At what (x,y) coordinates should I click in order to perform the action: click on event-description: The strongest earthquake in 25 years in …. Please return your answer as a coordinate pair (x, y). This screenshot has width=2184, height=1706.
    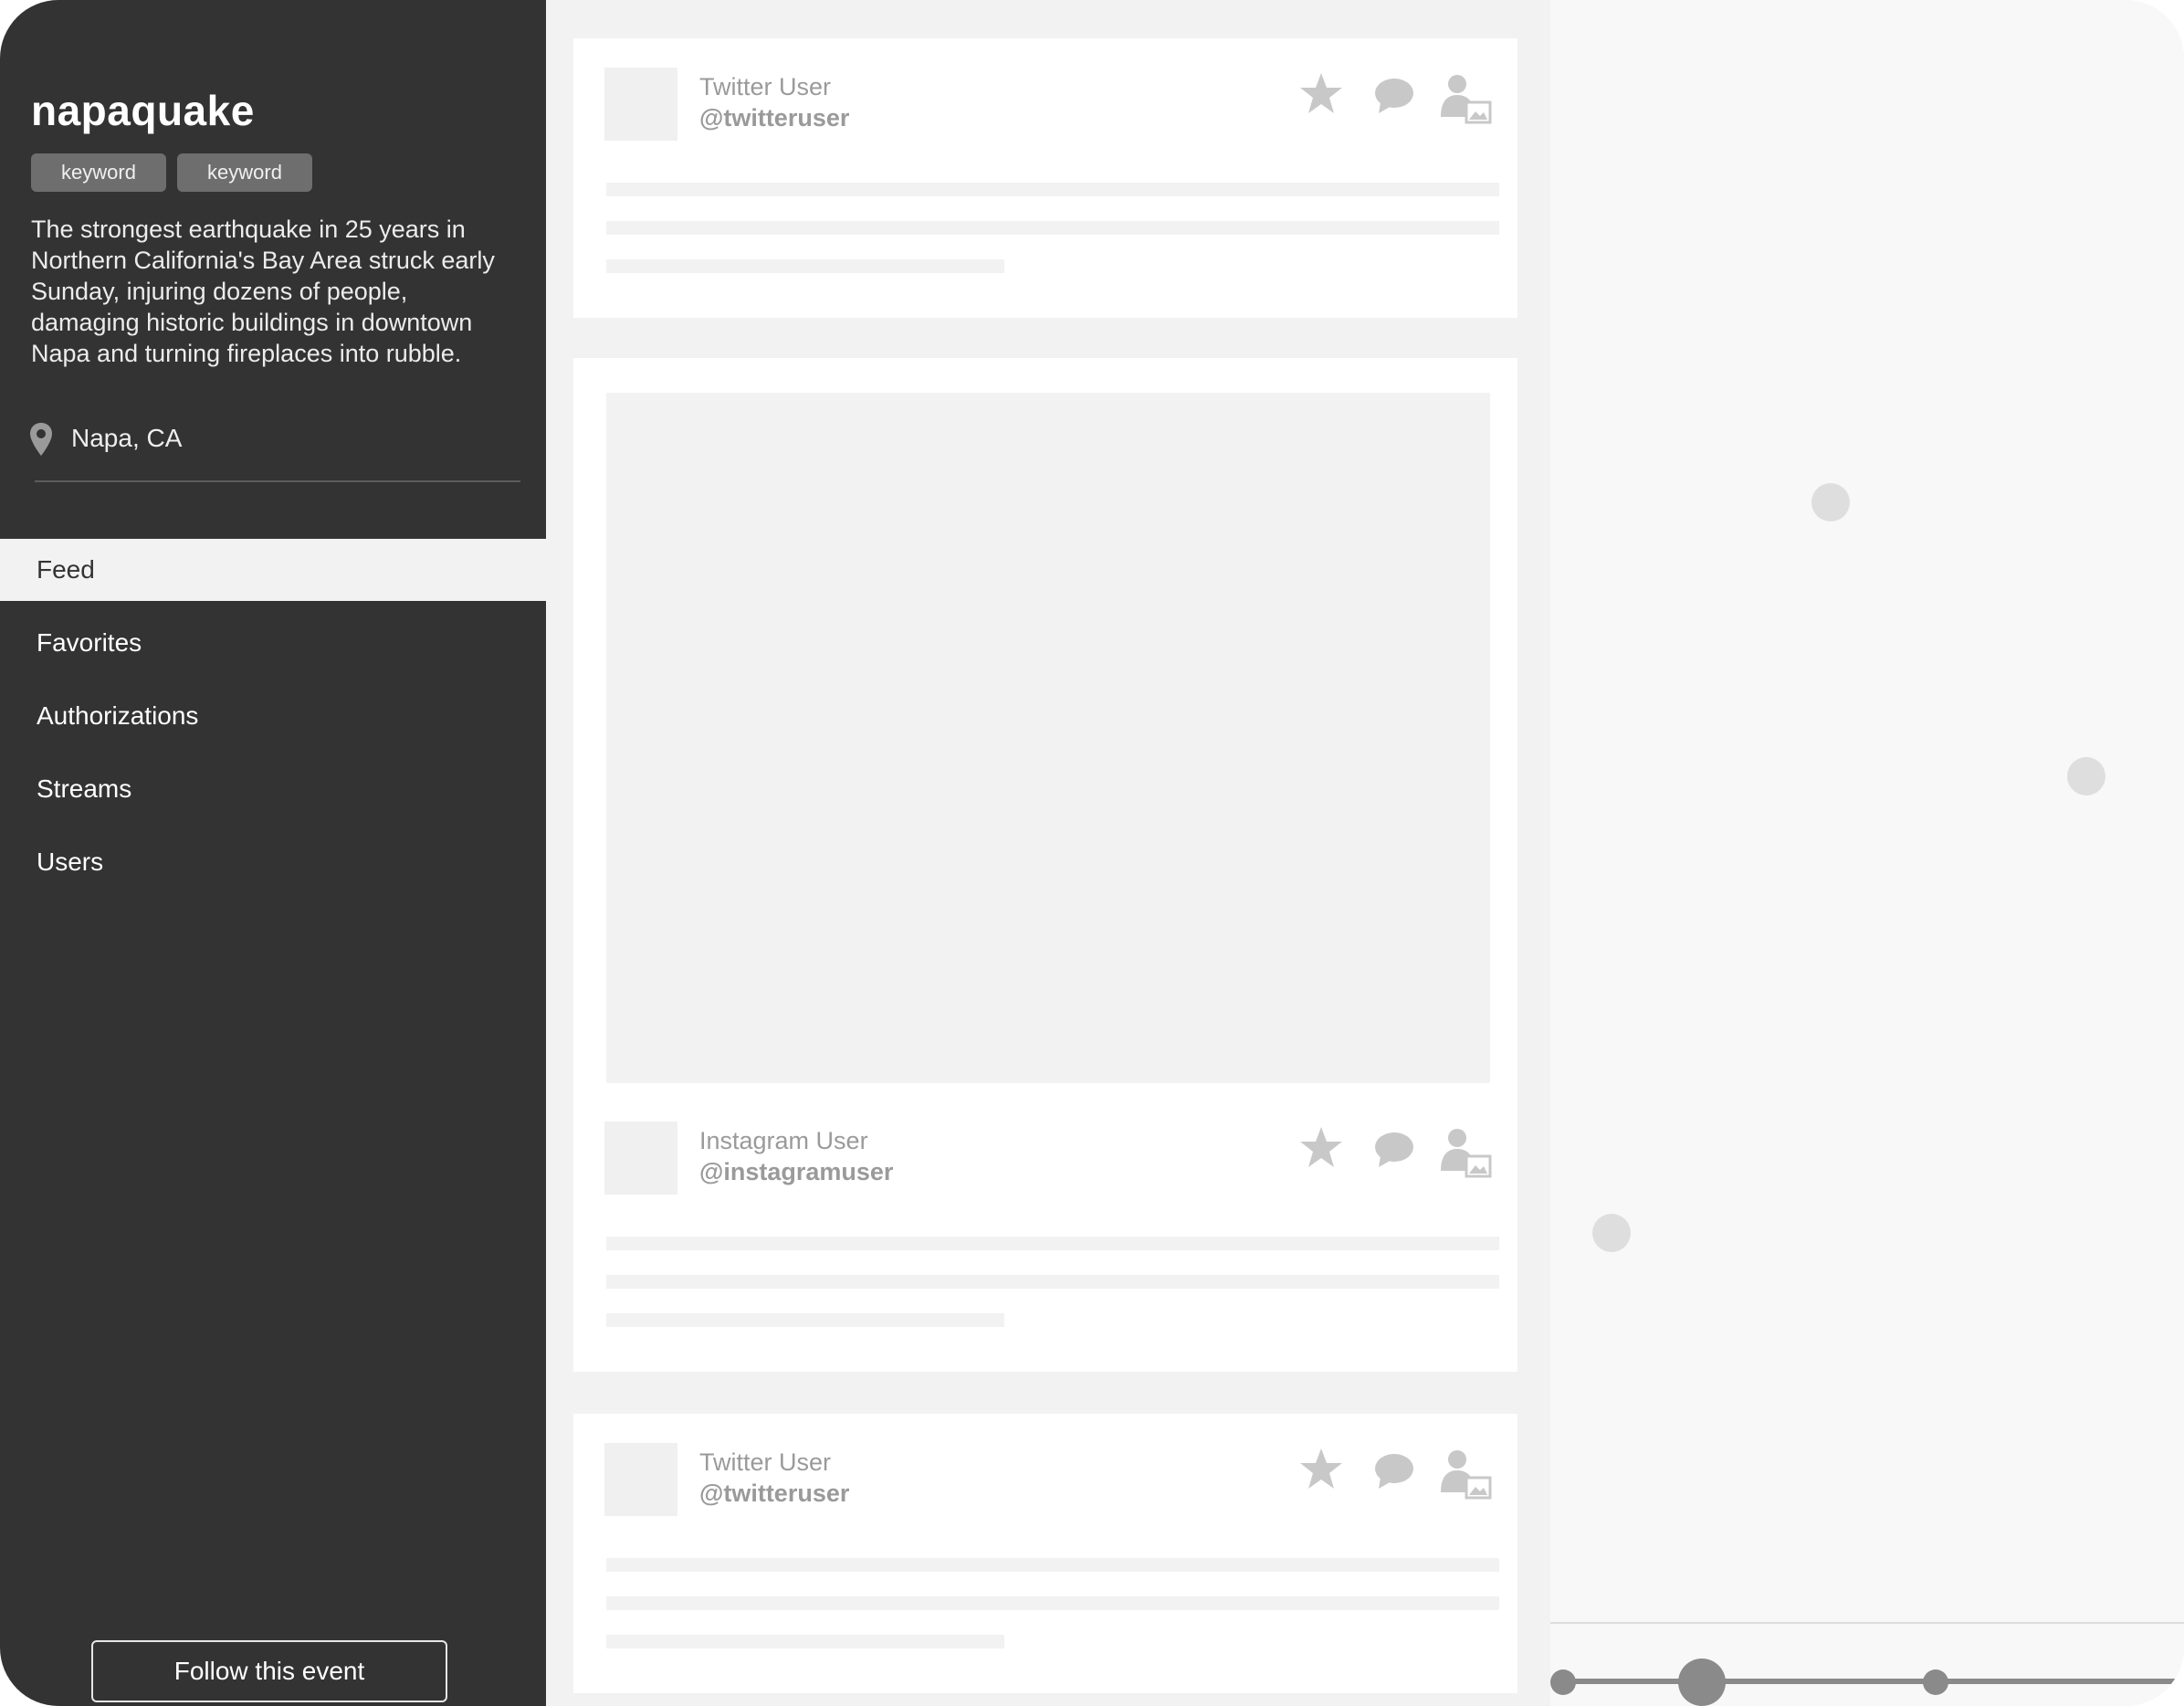
    Looking at the image, I should click on (263, 291).